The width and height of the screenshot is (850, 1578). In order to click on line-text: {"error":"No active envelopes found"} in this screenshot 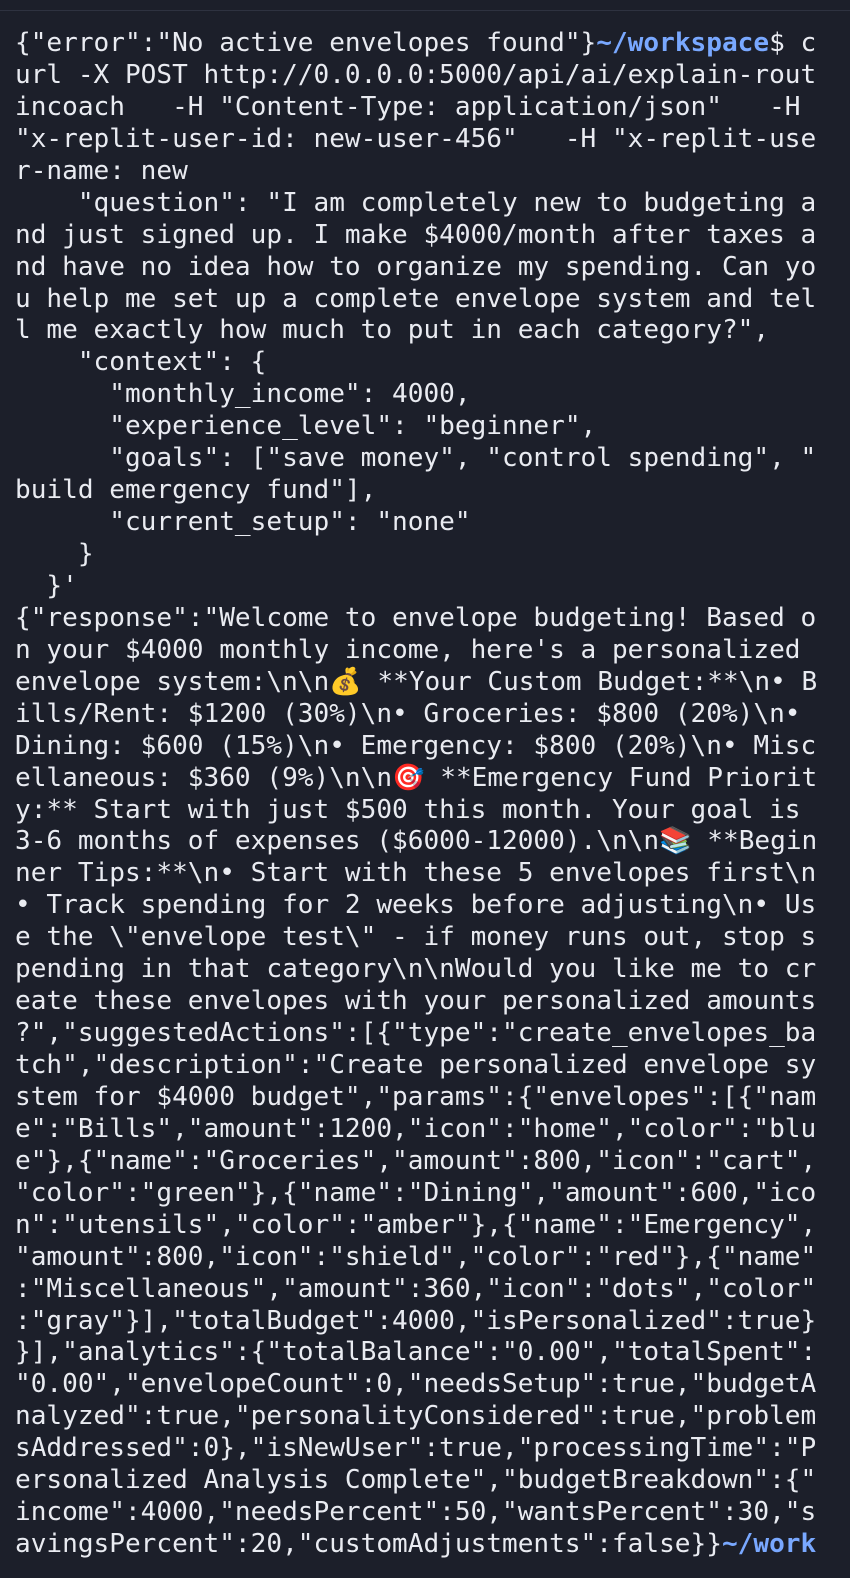, I will do `click(306, 43)`.